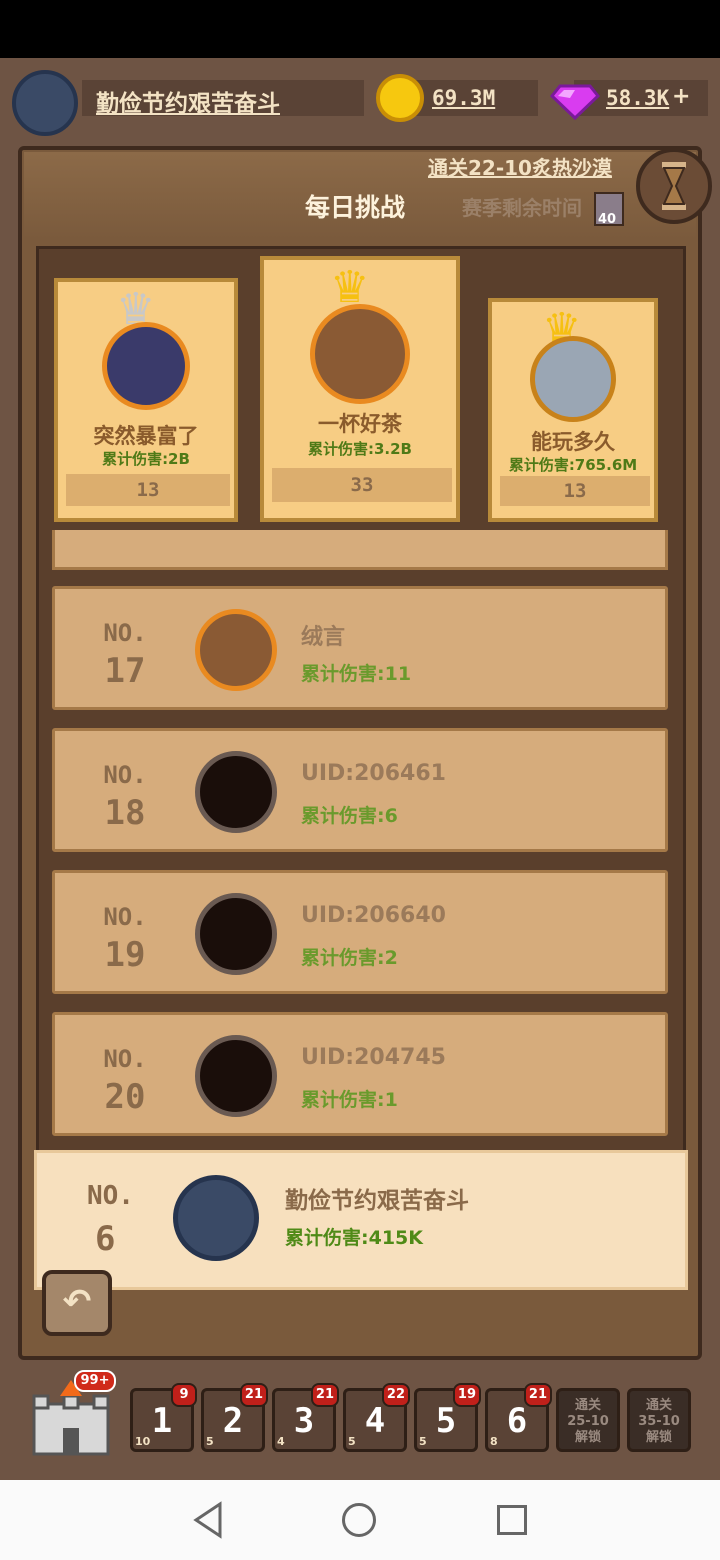 This screenshot has width=720, height=1560. What do you see at coordinates (323, 637) in the screenshot?
I see `player-name: 绒言` at bounding box center [323, 637].